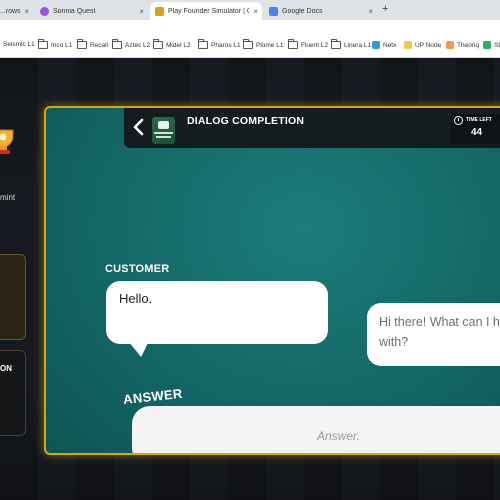  Describe the element at coordinates (209, 11) in the screenshot. I see `tab-label: Play Founder Simulator | C` at that location.